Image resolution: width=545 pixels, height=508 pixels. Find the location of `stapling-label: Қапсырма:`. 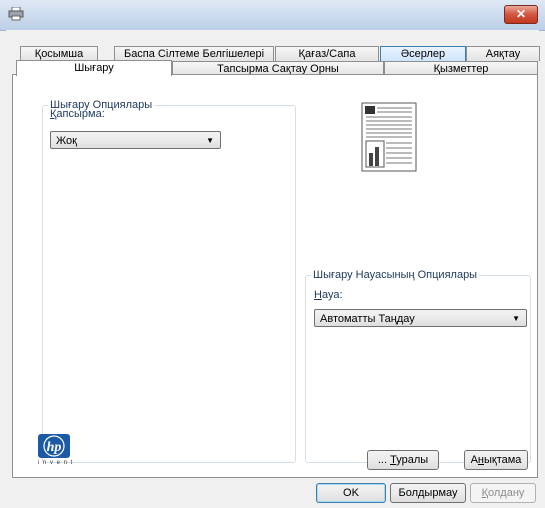

stapling-label: Қапсырма: is located at coordinates (77, 114).